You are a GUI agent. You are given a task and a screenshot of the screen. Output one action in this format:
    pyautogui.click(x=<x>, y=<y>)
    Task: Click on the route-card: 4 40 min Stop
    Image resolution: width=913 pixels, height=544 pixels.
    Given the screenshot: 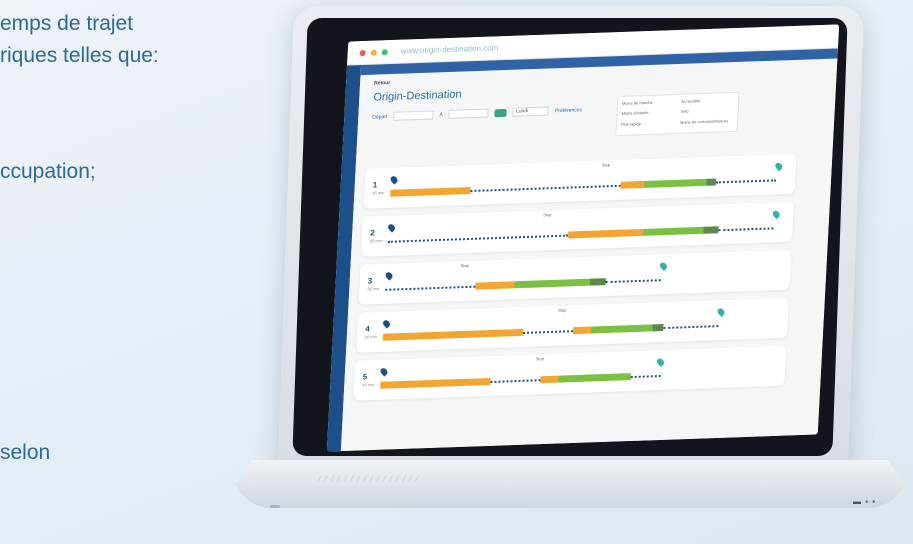 What is the action you would take?
    pyautogui.click(x=572, y=325)
    